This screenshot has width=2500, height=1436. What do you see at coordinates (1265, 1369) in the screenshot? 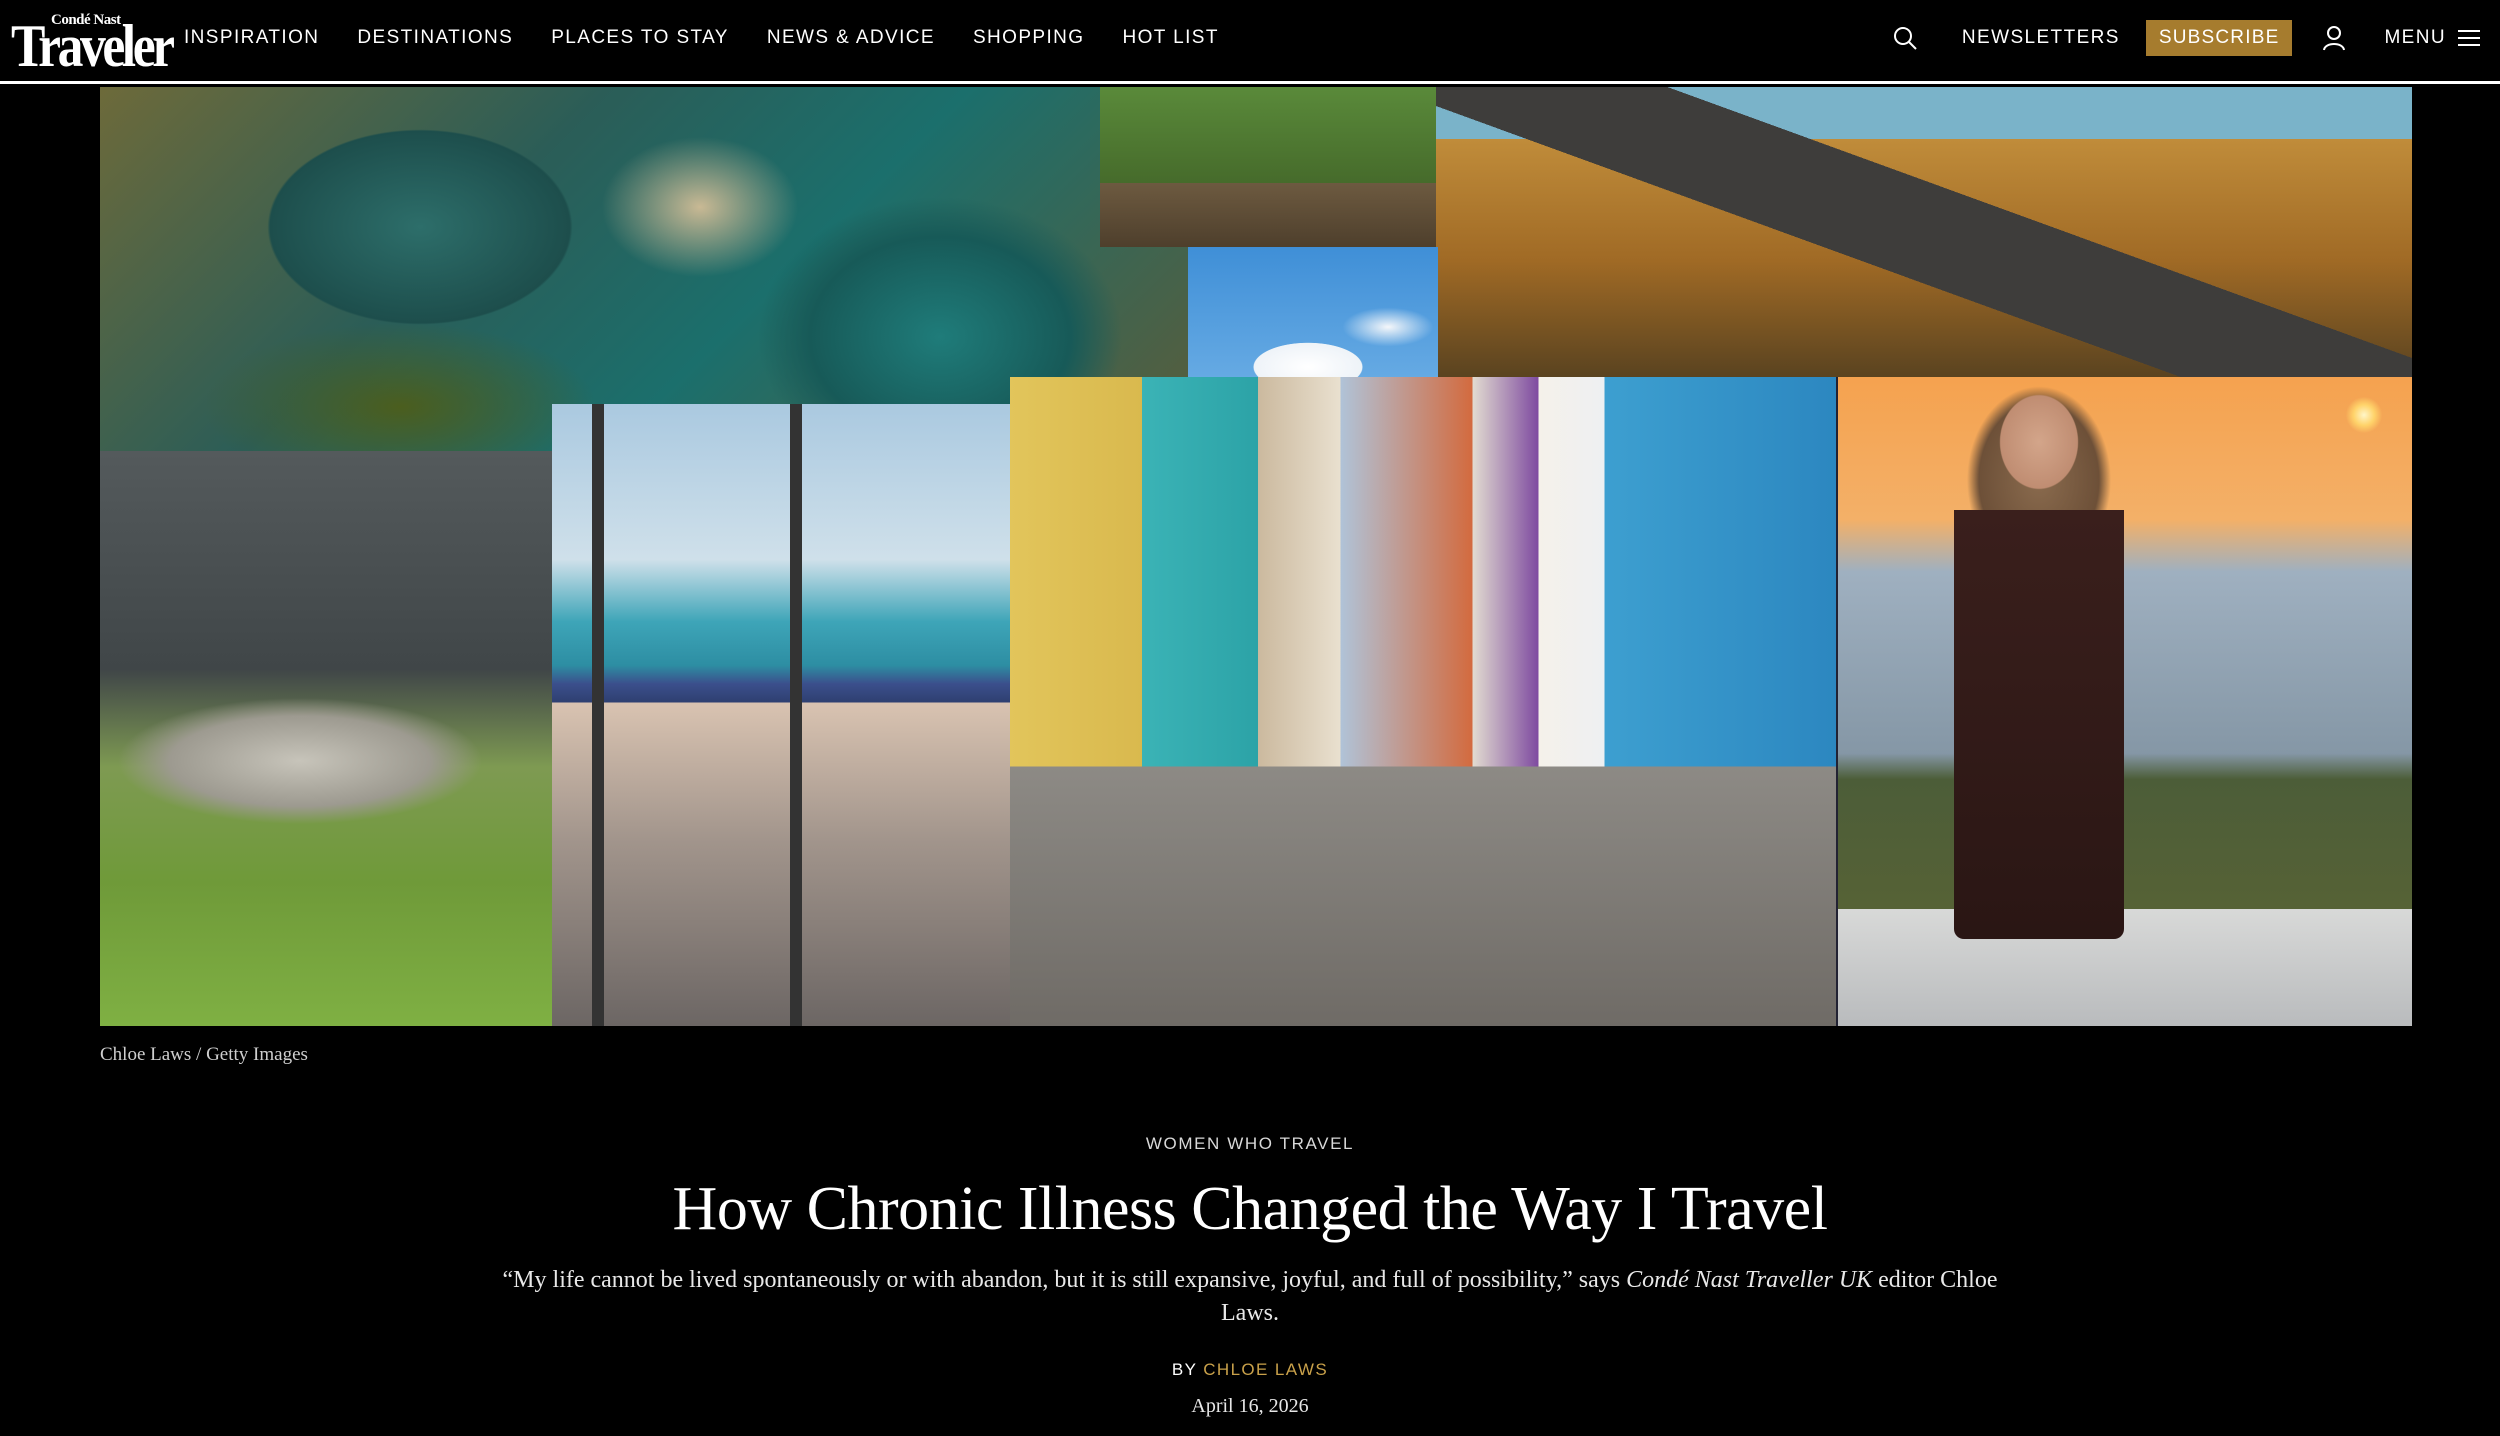
I see `author-link: CHLOE LAWS` at bounding box center [1265, 1369].